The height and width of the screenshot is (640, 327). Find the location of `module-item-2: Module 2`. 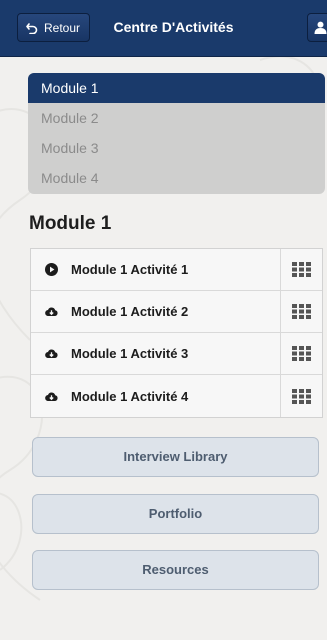

module-item-2: Module 2 is located at coordinates (176, 118).